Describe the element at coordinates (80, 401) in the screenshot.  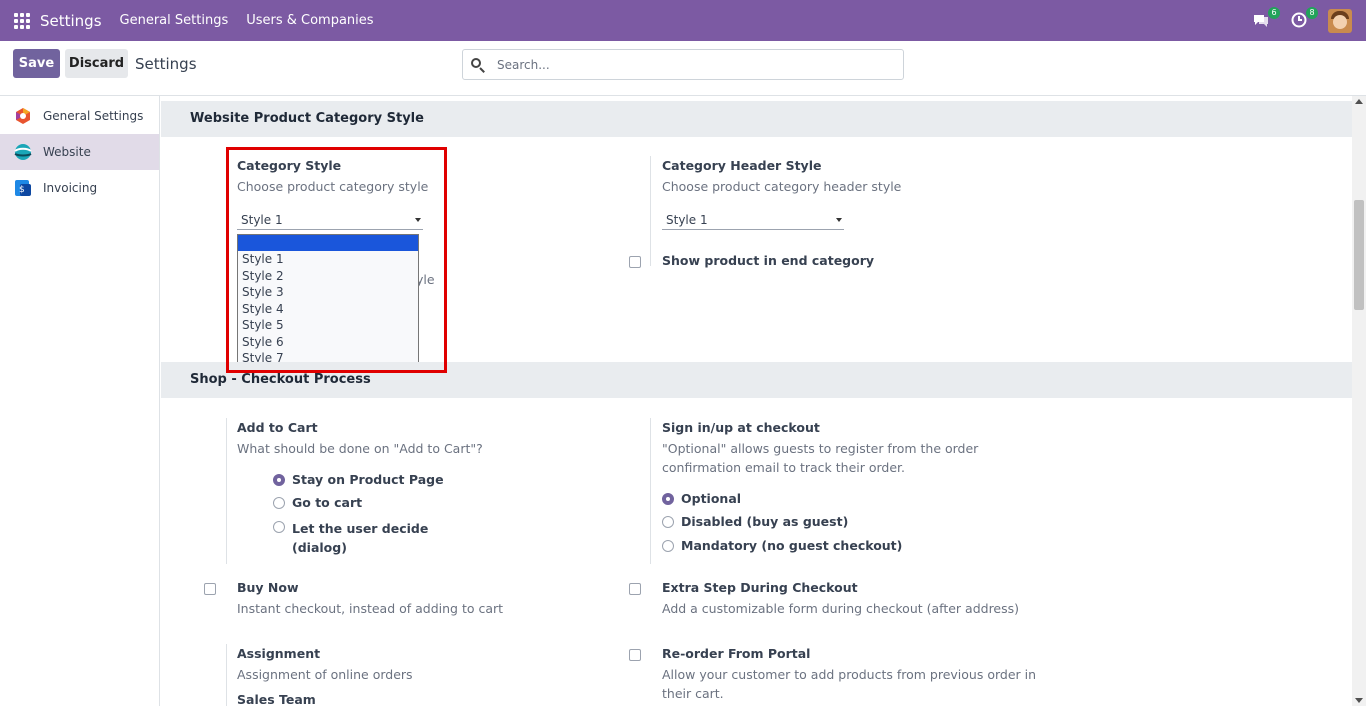
I see `settings-sidebar: General Settings Website $ Invoicing` at that location.